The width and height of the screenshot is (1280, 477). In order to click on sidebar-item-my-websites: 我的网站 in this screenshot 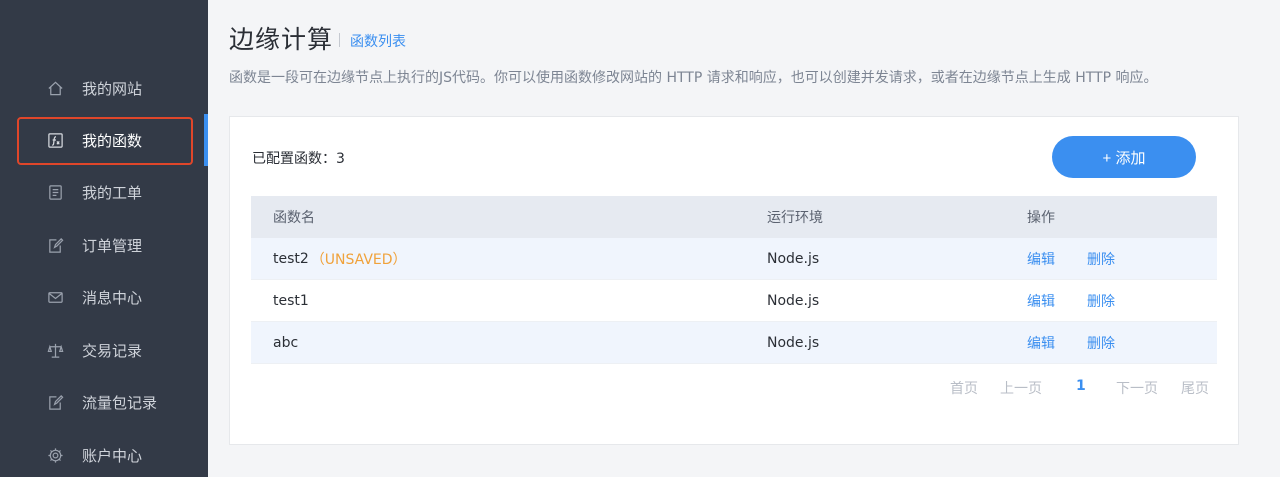, I will do `click(104, 88)`.